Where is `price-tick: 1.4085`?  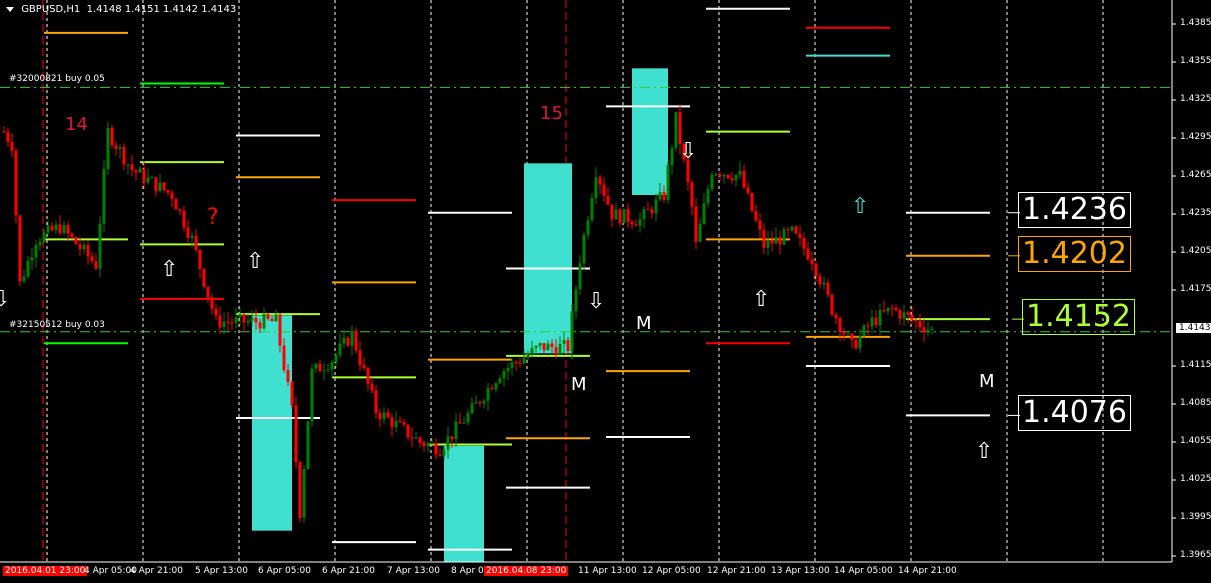 price-tick: 1.4085 is located at coordinates (1195, 403).